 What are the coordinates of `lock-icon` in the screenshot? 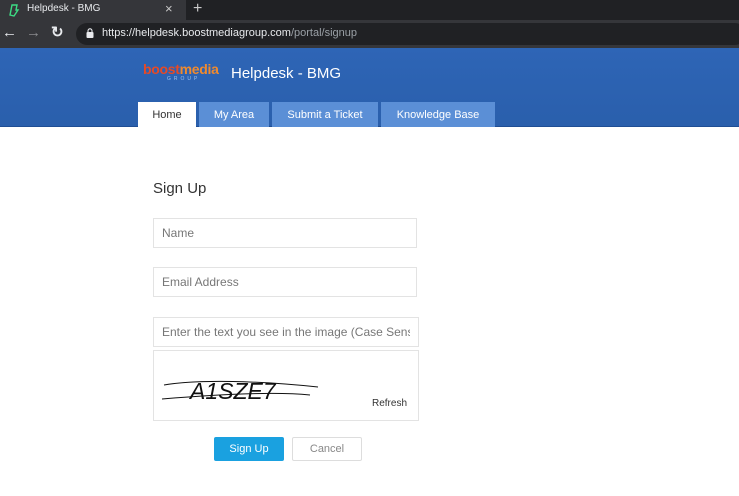 It's located at (90, 33).